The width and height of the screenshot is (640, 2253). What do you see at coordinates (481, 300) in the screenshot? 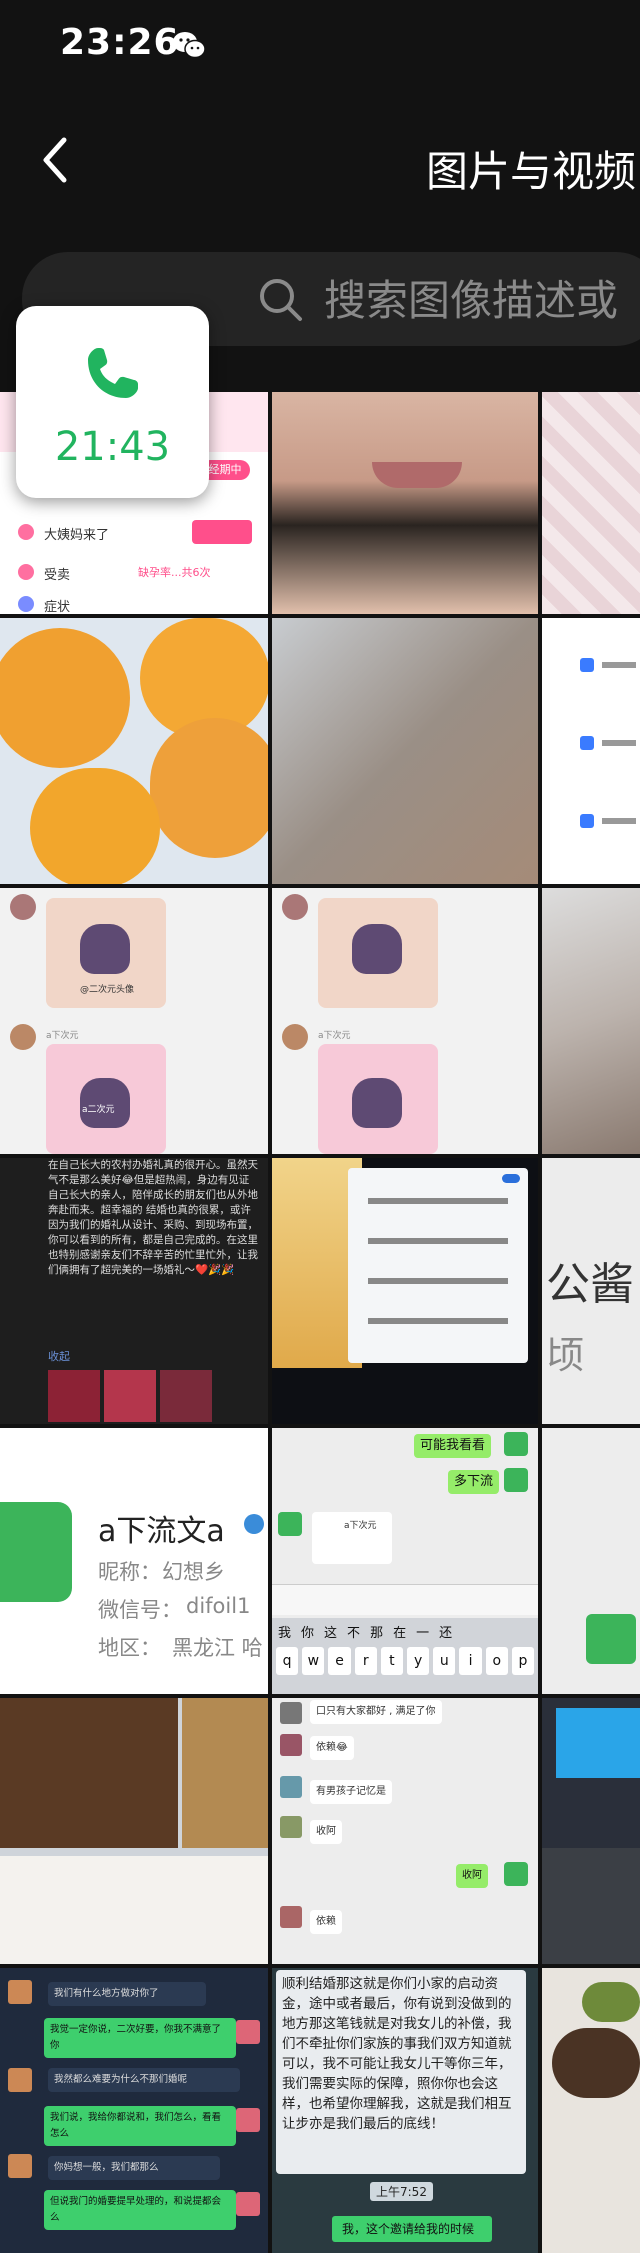
I see `search-input` at bounding box center [481, 300].